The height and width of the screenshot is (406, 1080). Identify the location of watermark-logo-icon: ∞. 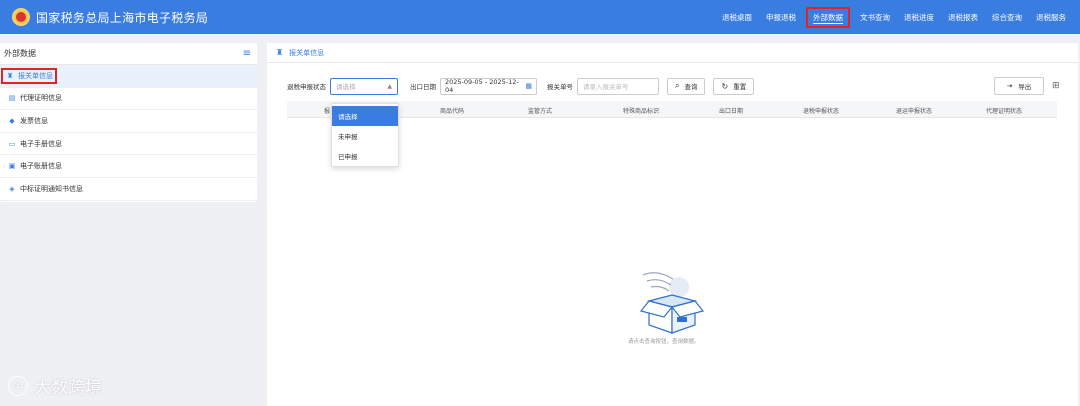
(18, 385).